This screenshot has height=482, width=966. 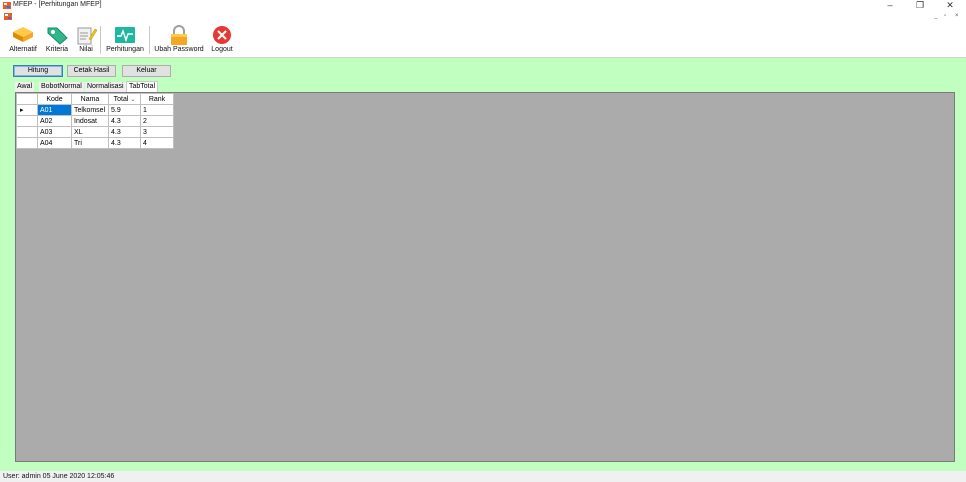 I want to click on close-button: ✕, so click(x=950, y=5).